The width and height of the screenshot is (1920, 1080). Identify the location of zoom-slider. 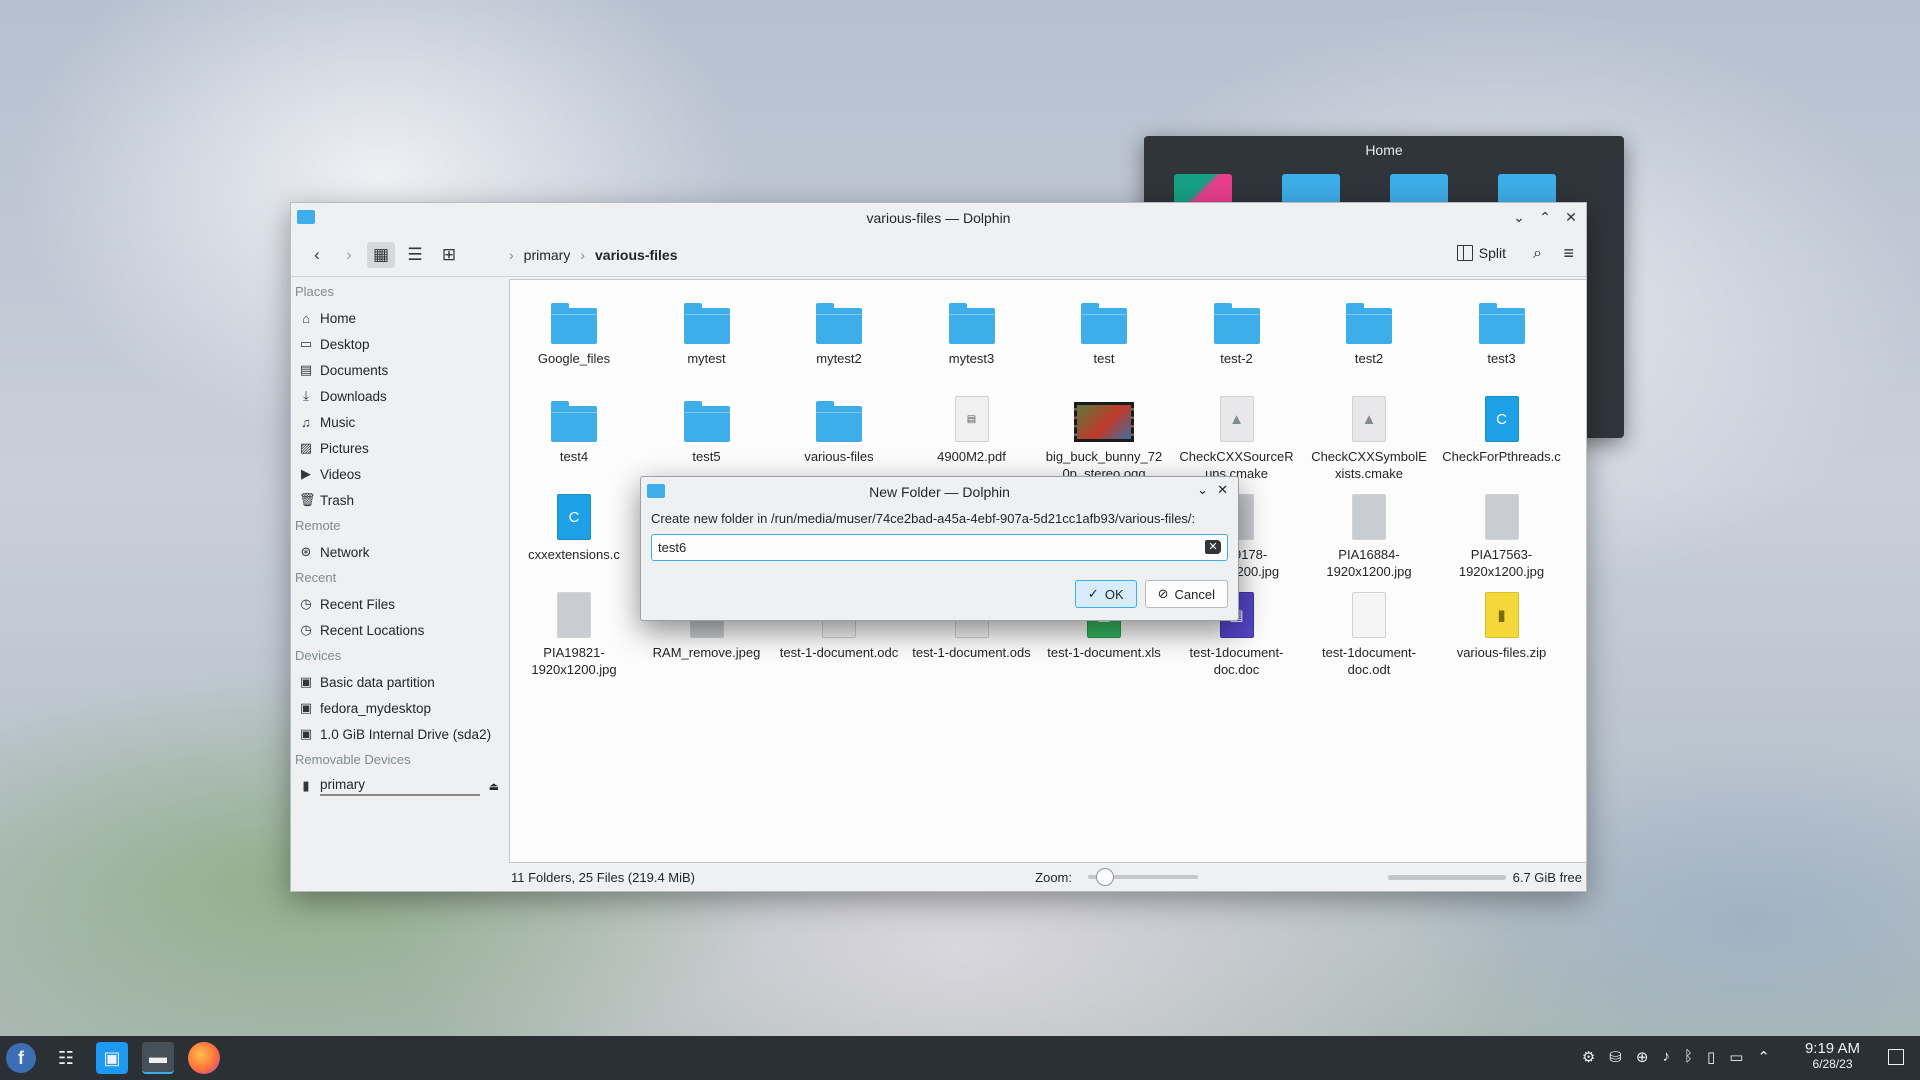
(1143, 877).